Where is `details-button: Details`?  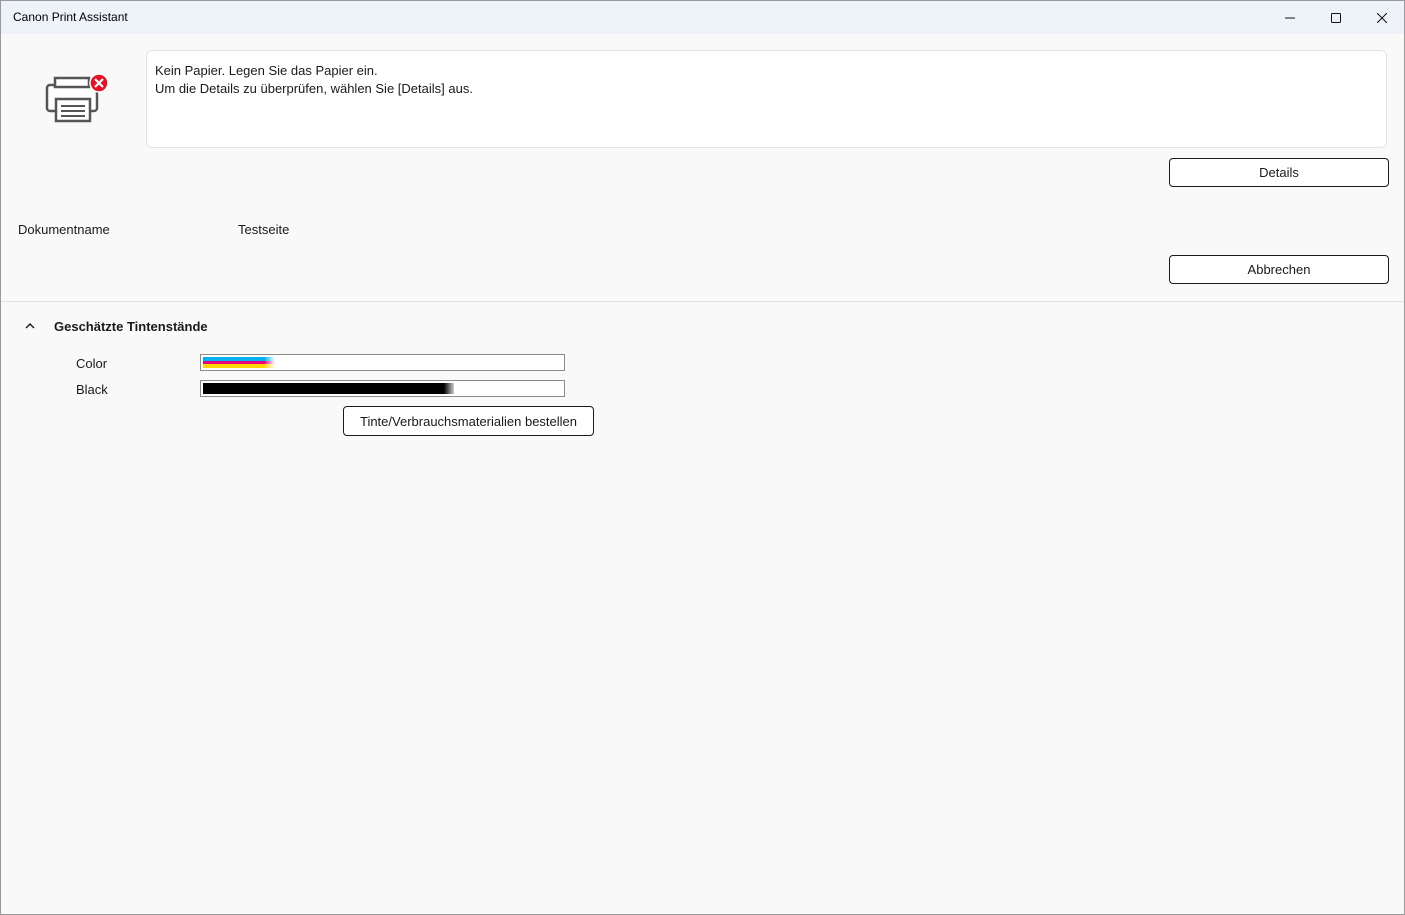 details-button: Details is located at coordinates (1279, 172).